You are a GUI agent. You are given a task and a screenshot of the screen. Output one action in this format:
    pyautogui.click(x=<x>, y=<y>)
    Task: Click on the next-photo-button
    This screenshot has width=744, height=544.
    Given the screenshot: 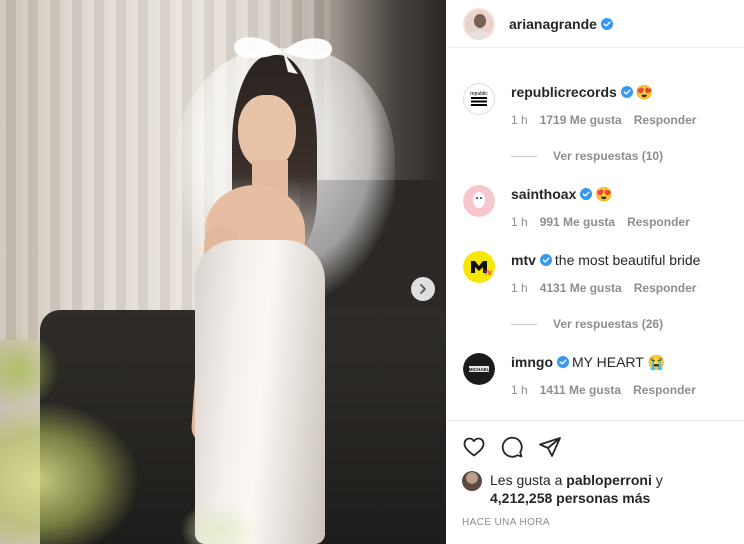 What is the action you would take?
    pyautogui.click(x=423, y=289)
    